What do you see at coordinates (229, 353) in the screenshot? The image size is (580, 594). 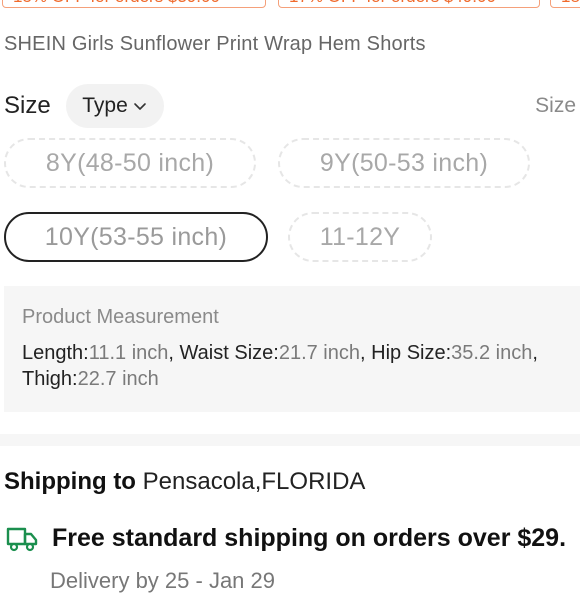 I see `waist-label: Waist Size:` at bounding box center [229, 353].